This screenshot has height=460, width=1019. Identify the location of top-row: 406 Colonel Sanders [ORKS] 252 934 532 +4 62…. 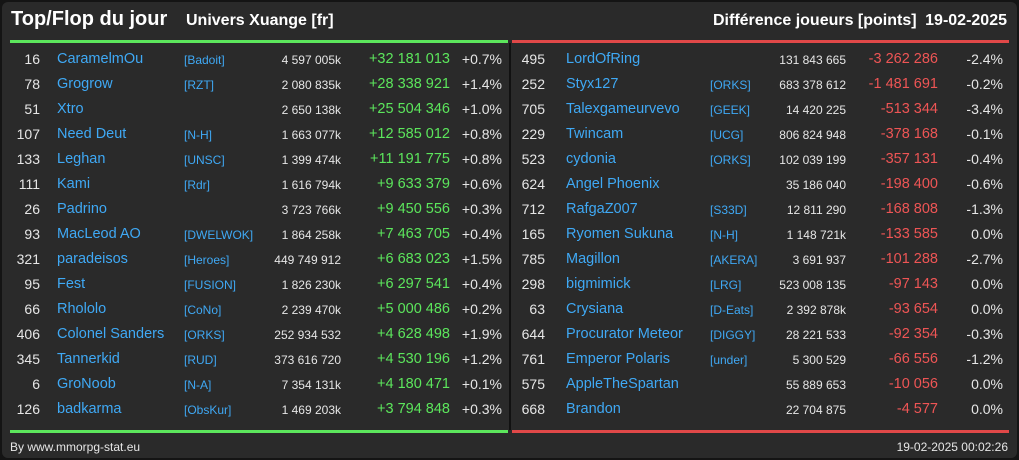
(255, 334).